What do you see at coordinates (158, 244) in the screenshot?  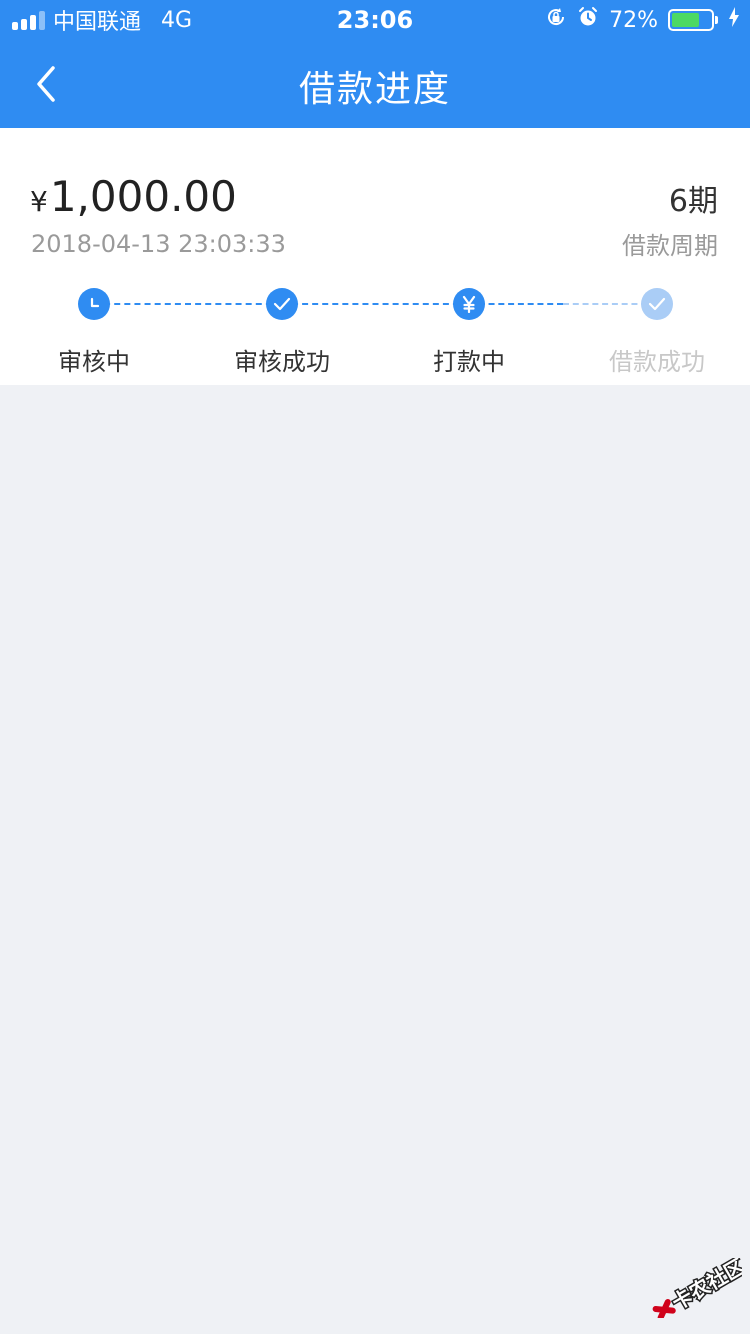 I see `loan-datetime: 2018-04-13 23:03:33` at bounding box center [158, 244].